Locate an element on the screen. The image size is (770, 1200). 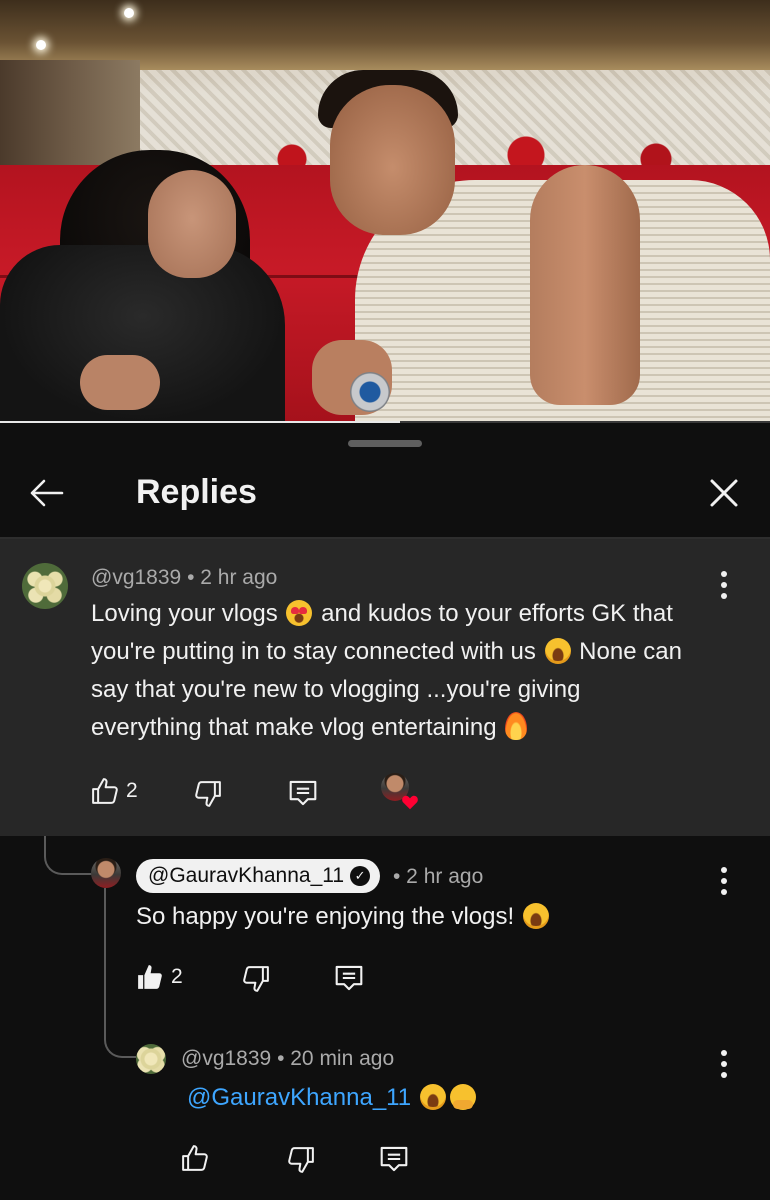
verified-check-icon: ✓ is located at coordinates (360, 876).